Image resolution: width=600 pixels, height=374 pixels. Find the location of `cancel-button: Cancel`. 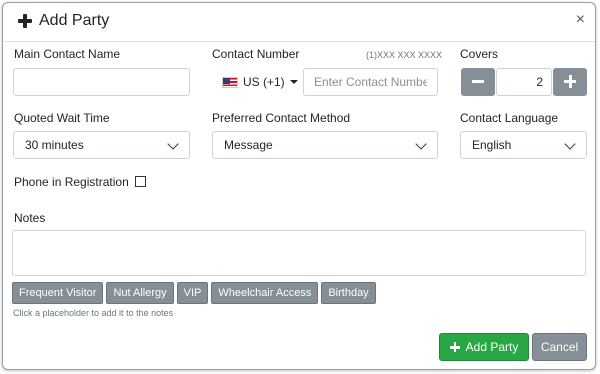

cancel-button: Cancel is located at coordinates (559, 347).